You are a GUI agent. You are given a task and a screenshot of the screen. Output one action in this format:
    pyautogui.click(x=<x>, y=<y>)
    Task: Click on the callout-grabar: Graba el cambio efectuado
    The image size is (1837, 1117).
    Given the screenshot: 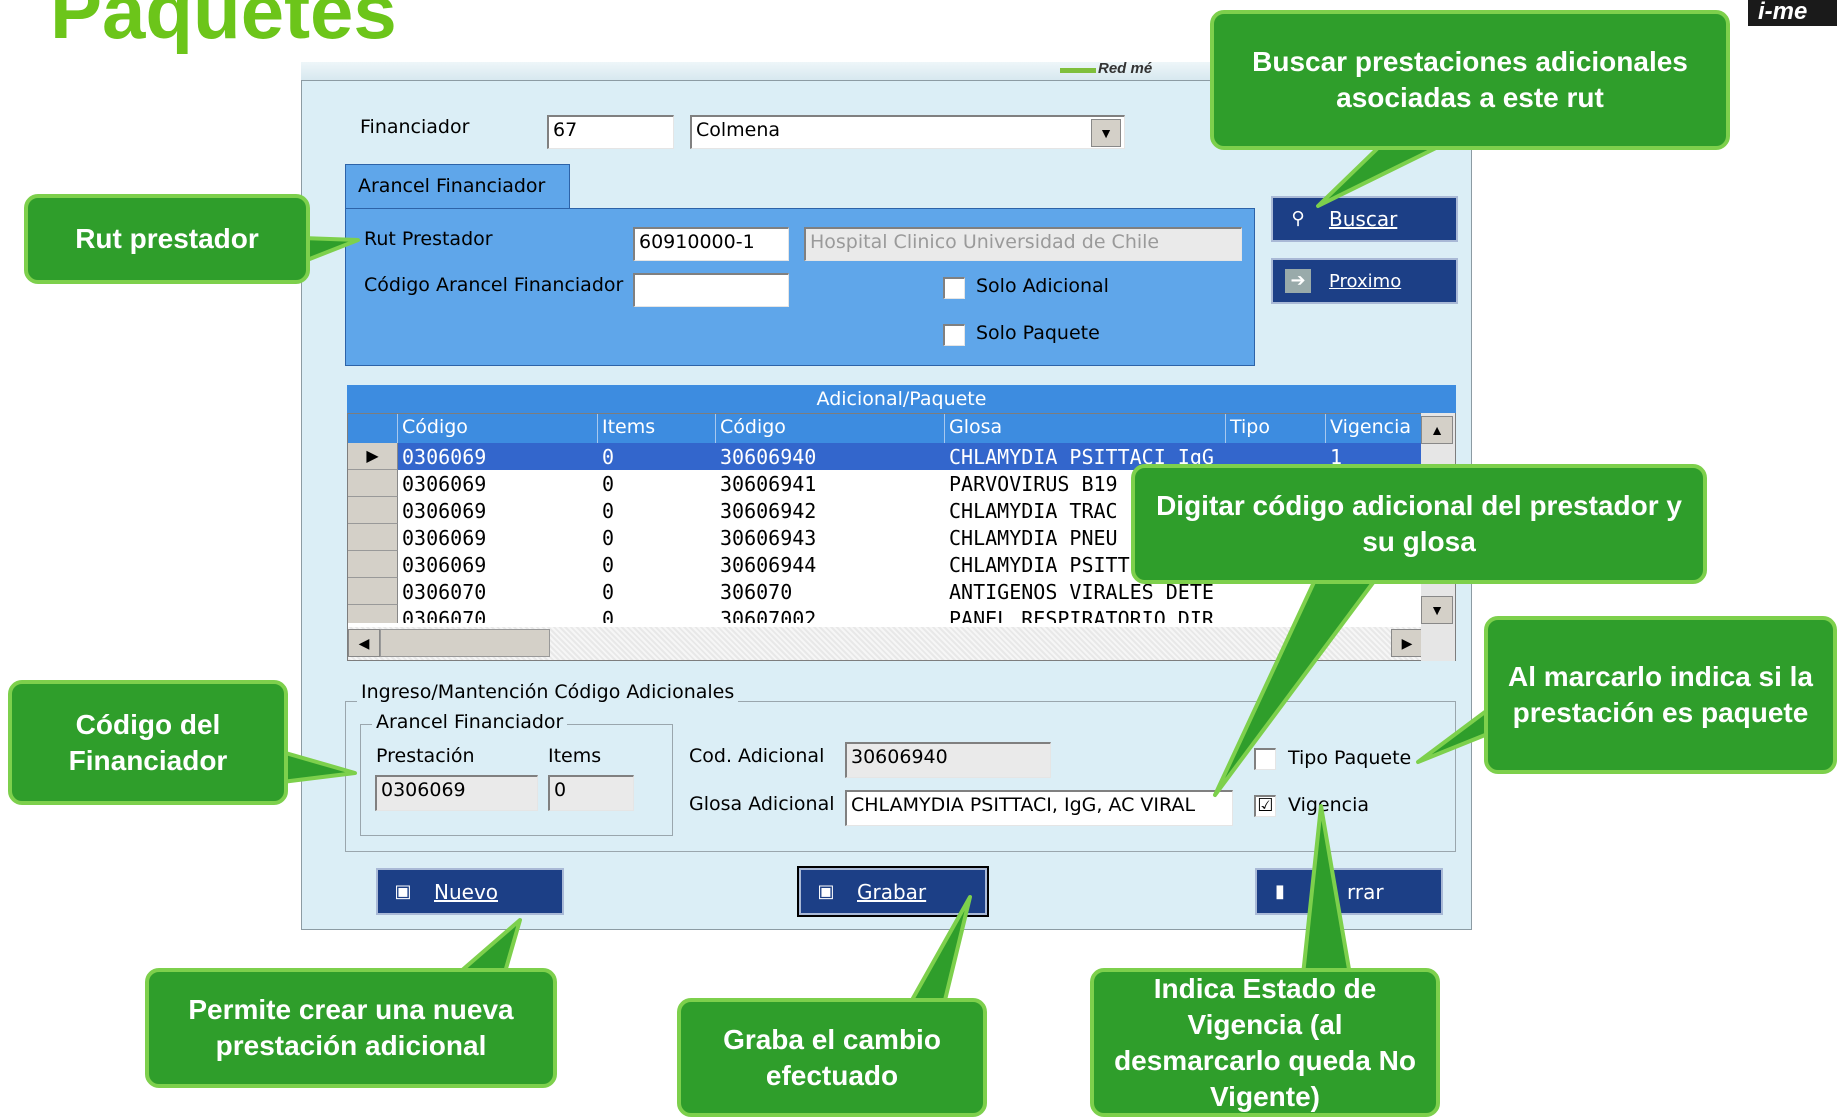 What is the action you would take?
    pyautogui.click(x=832, y=1057)
    